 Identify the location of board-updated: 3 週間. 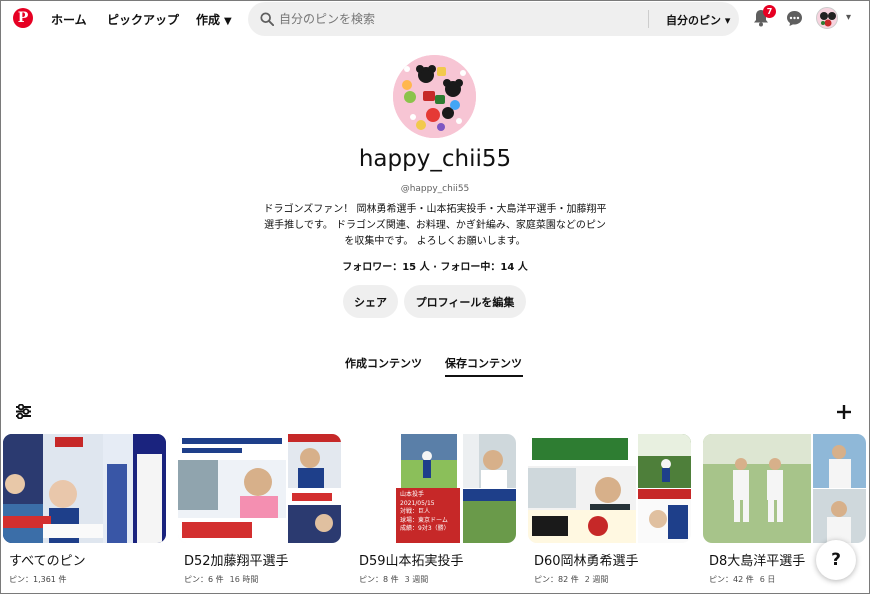
(416, 579).